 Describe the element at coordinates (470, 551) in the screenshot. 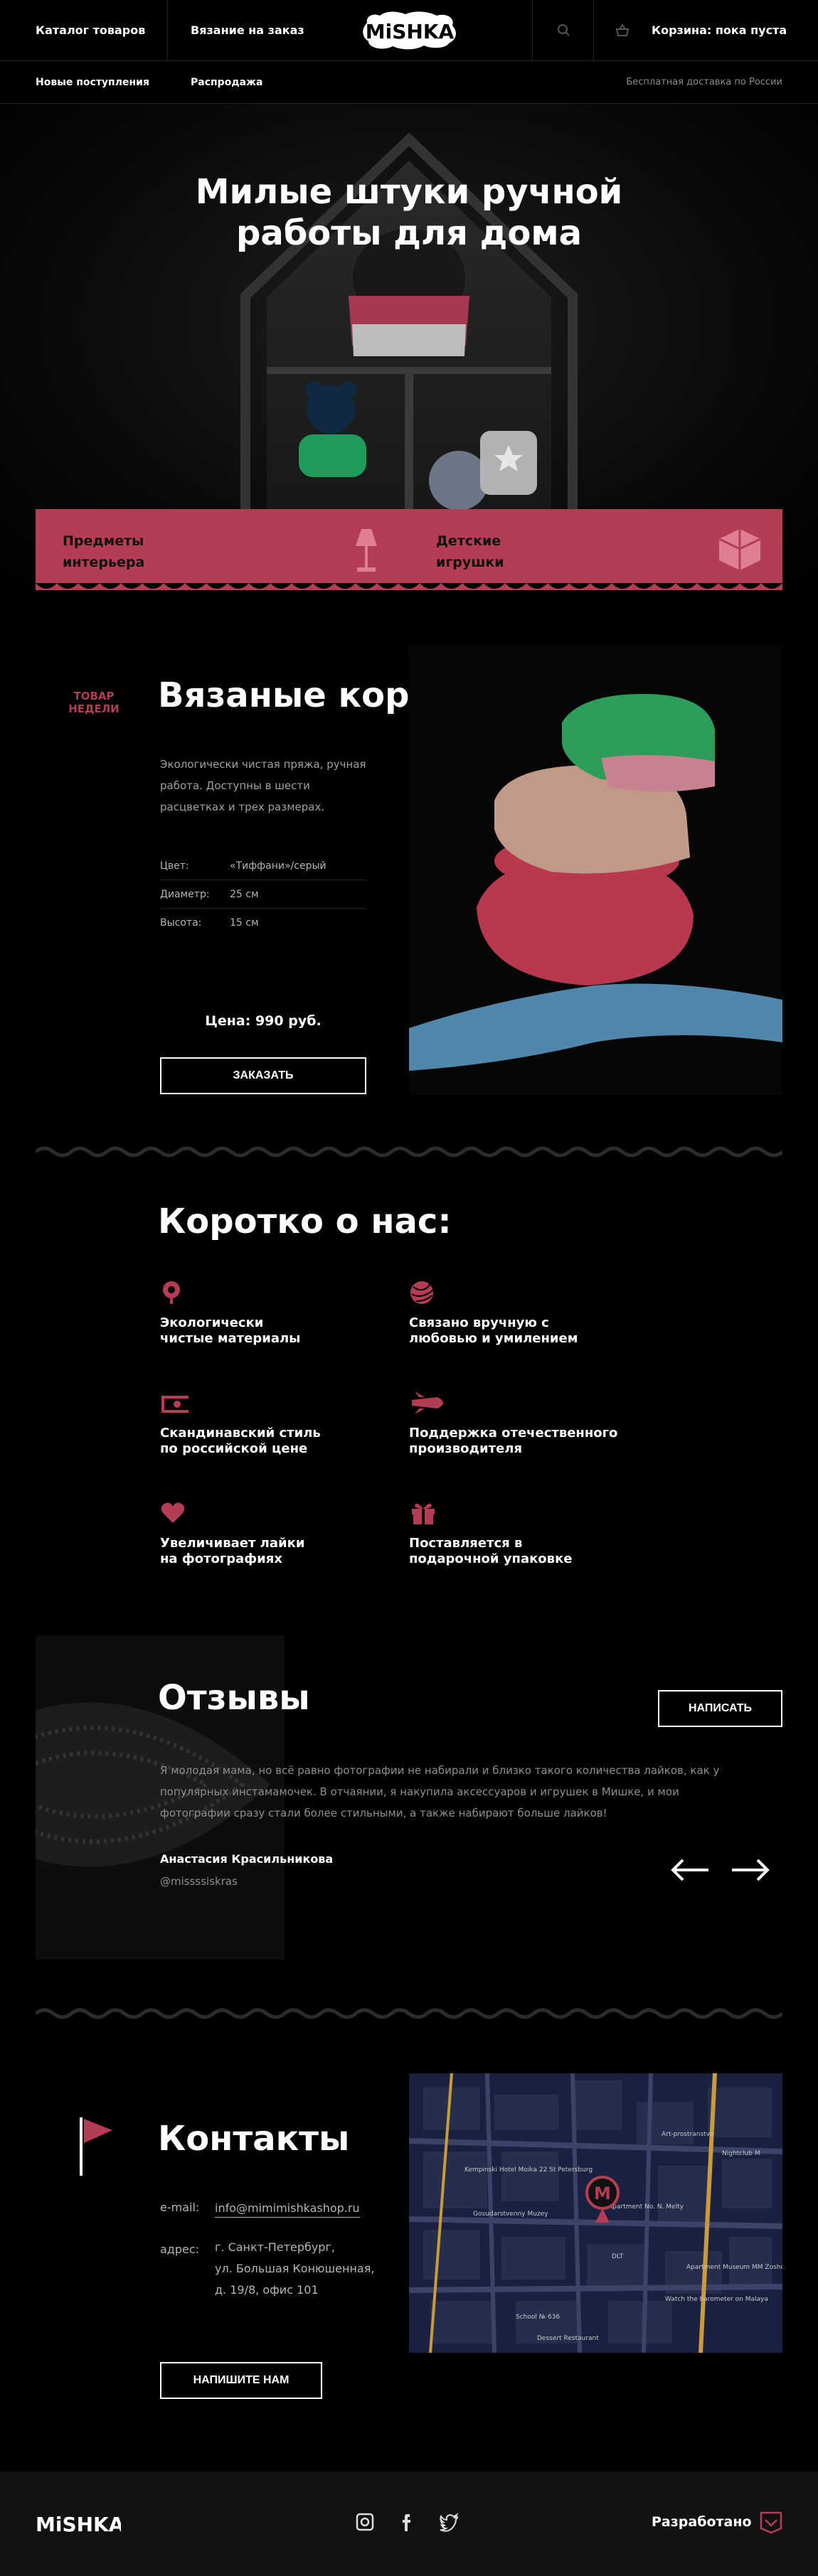

I see `category-label: Детские игрушки` at that location.